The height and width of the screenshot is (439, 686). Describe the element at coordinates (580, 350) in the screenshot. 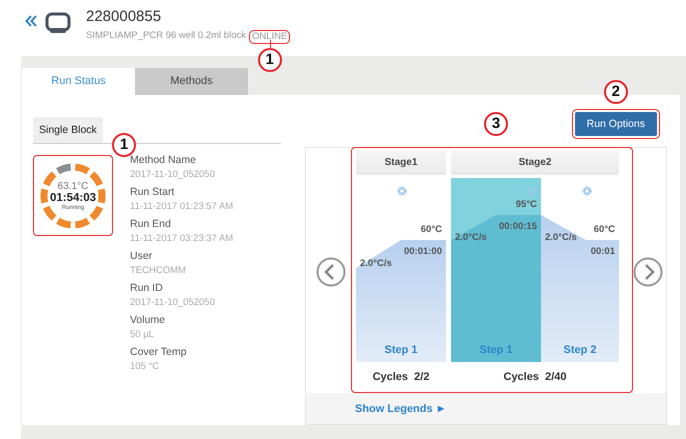

I see `step-label: Step 2` at that location.